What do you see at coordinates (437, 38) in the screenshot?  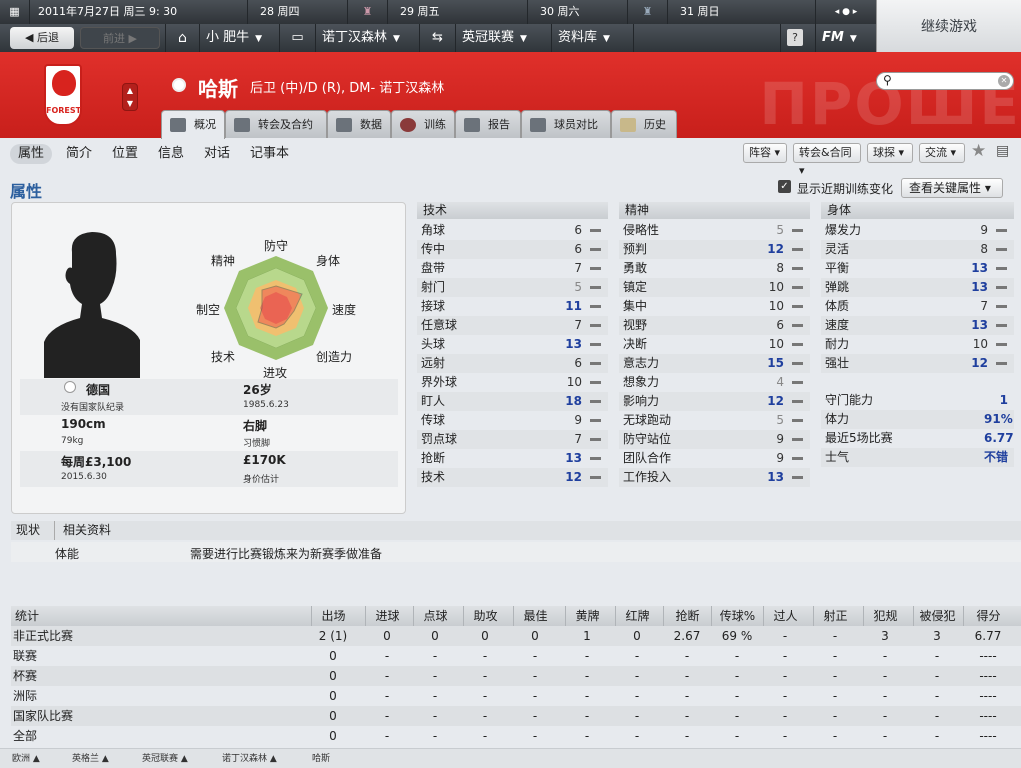 I see `swap-icon: ⇆` at bounding box center [437, 38].